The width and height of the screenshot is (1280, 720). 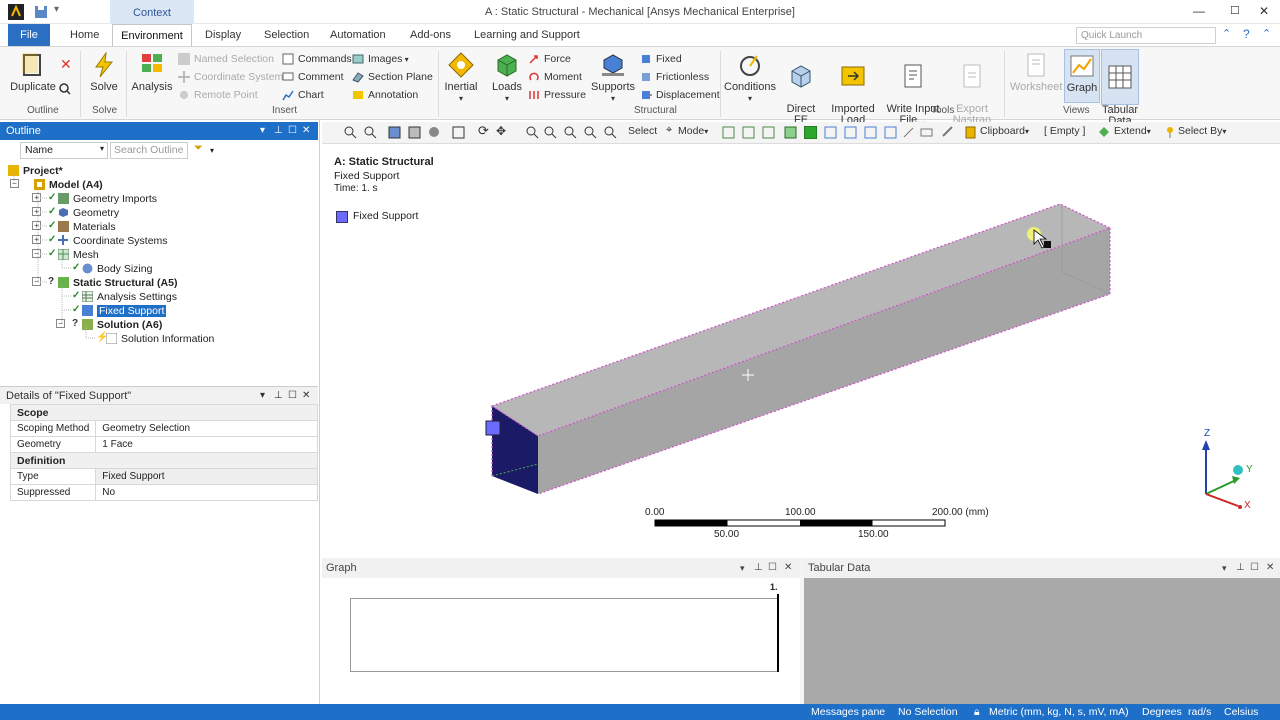 I want to click on find-icon, so click(x=65, y=89).